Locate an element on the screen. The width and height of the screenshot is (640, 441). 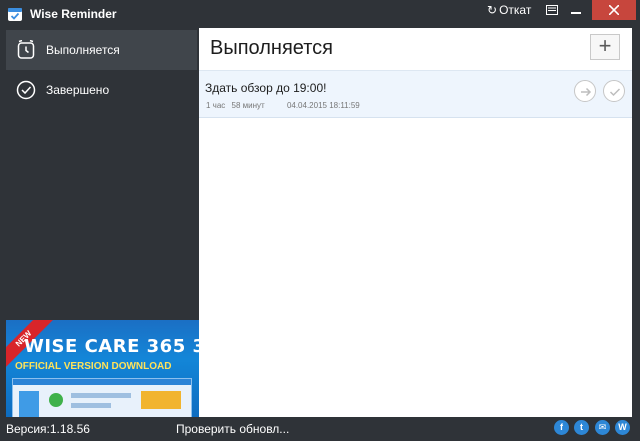
close-icon is located at coordinates (614, 10).